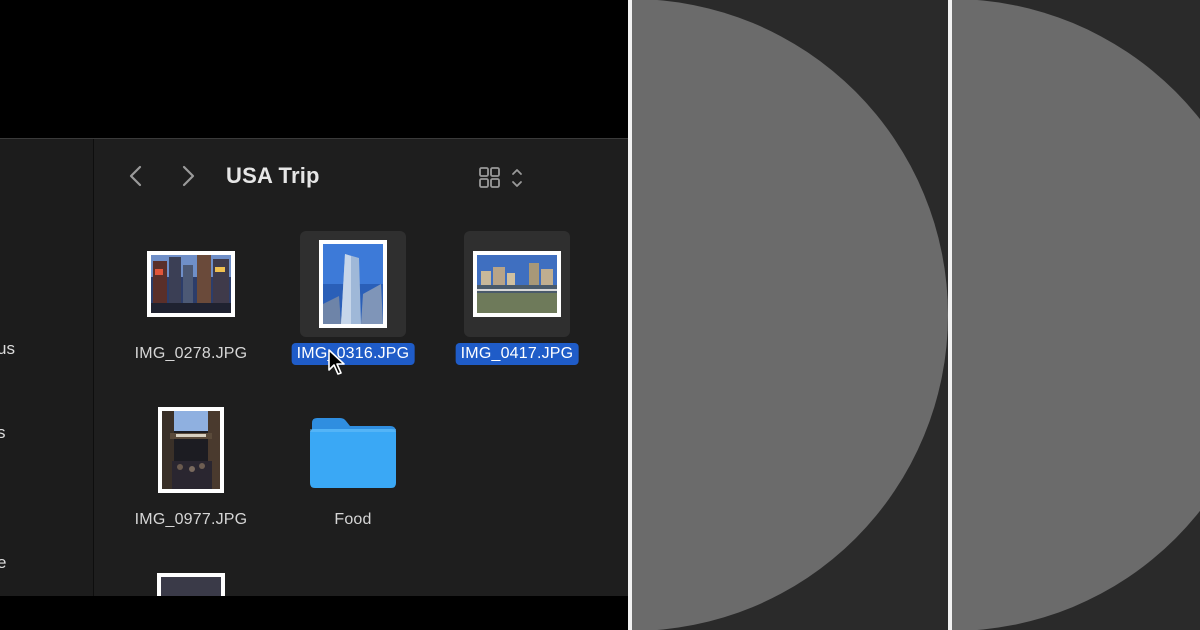 The width and height of the screenshot is (1200, 630). I want to click on mouse-cursor-icon, so click(336, 362).